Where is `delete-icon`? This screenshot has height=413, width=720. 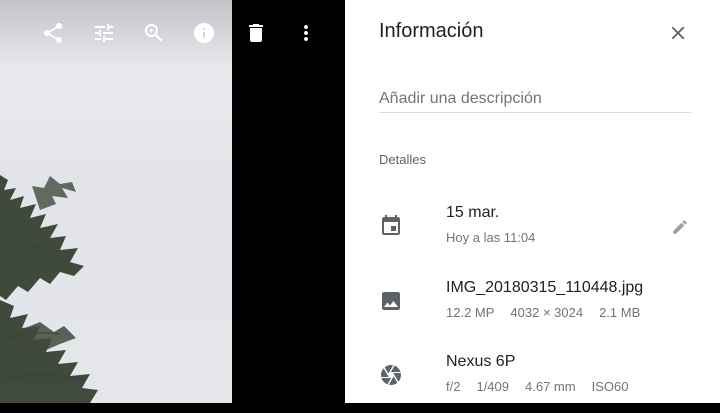
delete-icon is located at coordinates (256, 33).